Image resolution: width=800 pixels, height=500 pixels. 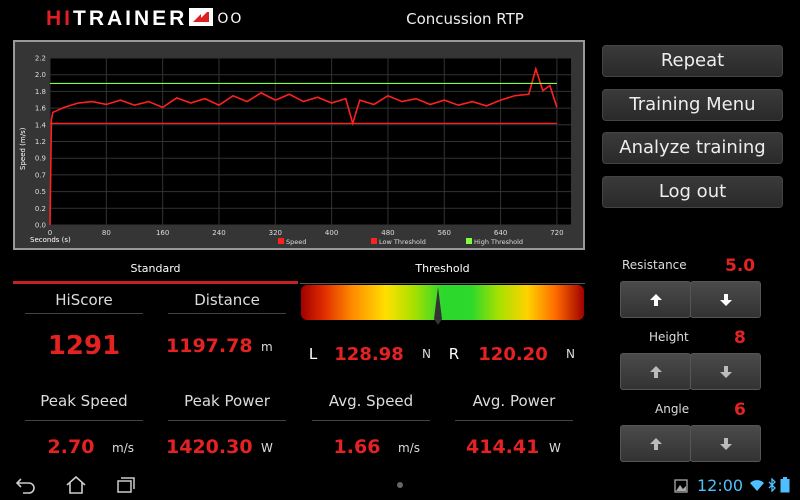 I want to click on hitrainer-logo: HI TRAINER OO, so click(x=145, y=18).